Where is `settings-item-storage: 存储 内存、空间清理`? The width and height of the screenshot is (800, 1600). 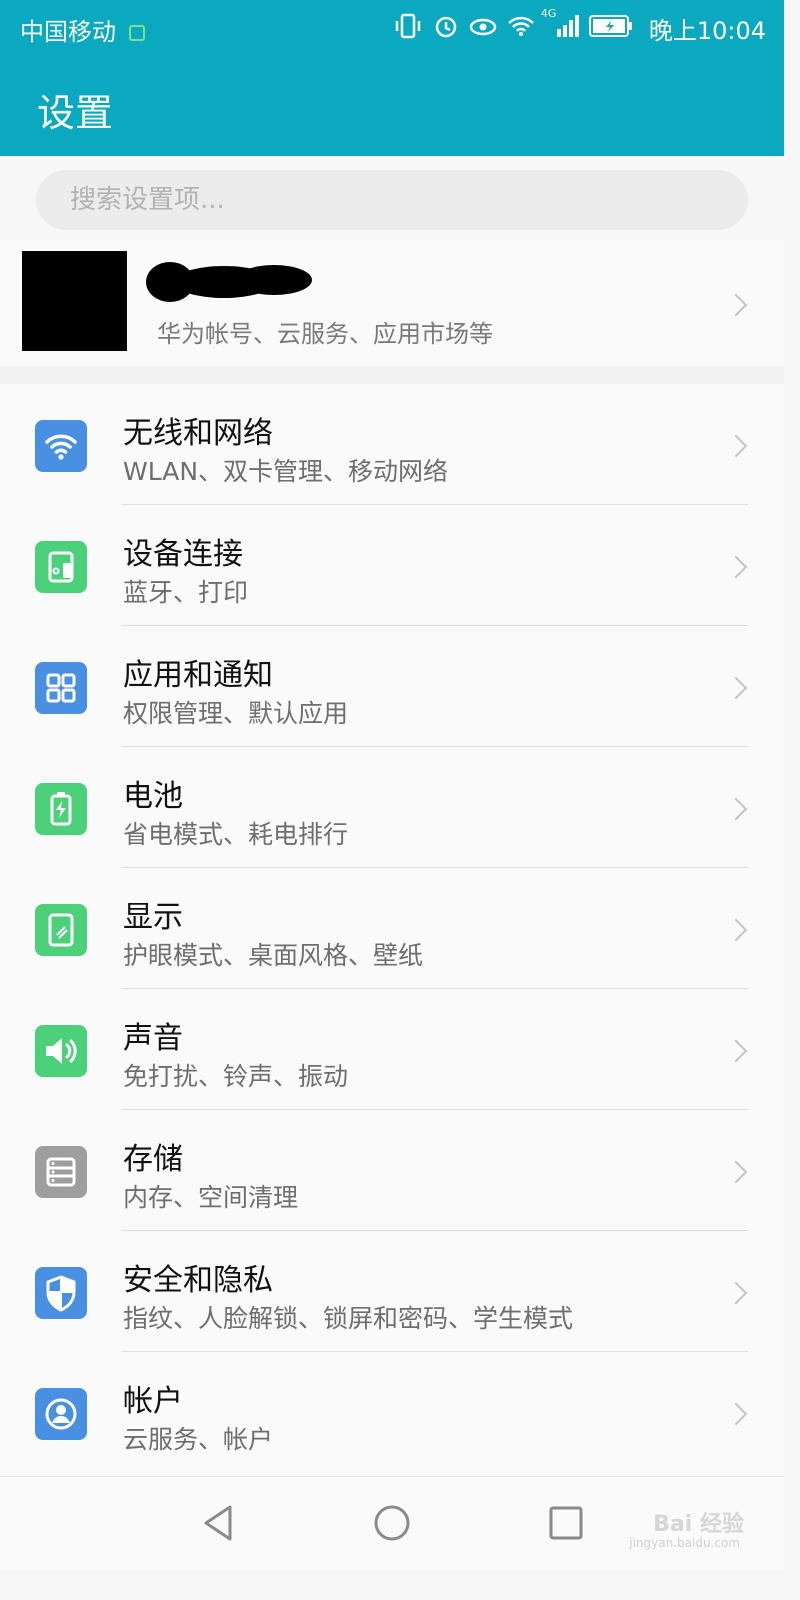 settings-item-storage: 存储 内存、空间清理 is located at coordinates (392, 1170).